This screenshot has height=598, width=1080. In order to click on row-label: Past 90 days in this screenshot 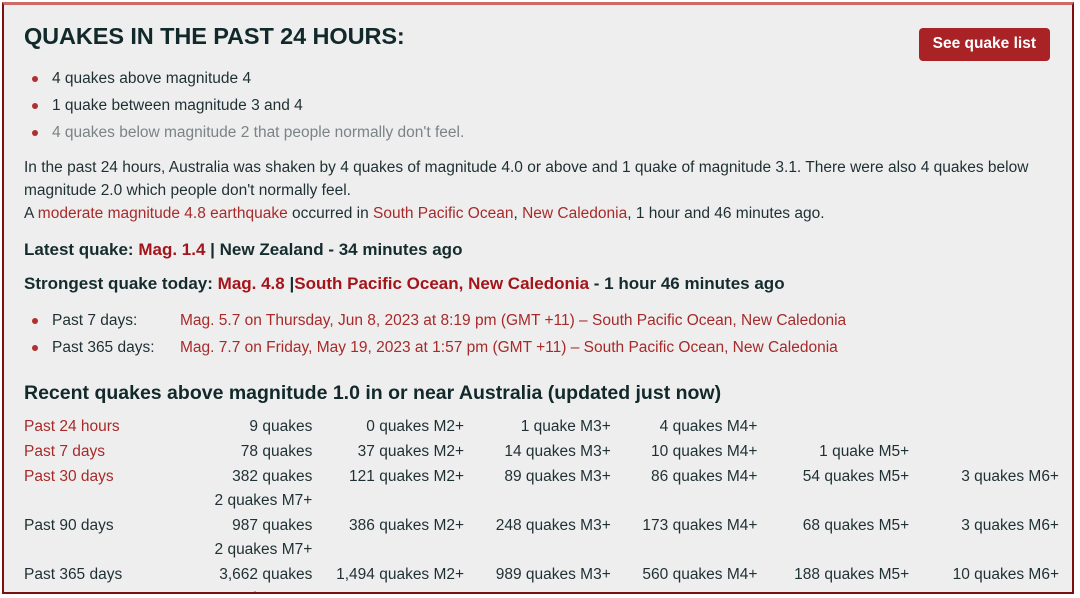, I will do `click(100, 525)`.